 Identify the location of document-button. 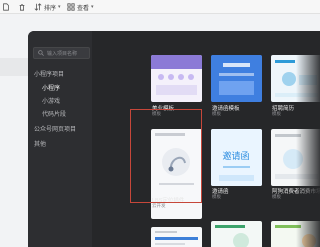
(6, 7).